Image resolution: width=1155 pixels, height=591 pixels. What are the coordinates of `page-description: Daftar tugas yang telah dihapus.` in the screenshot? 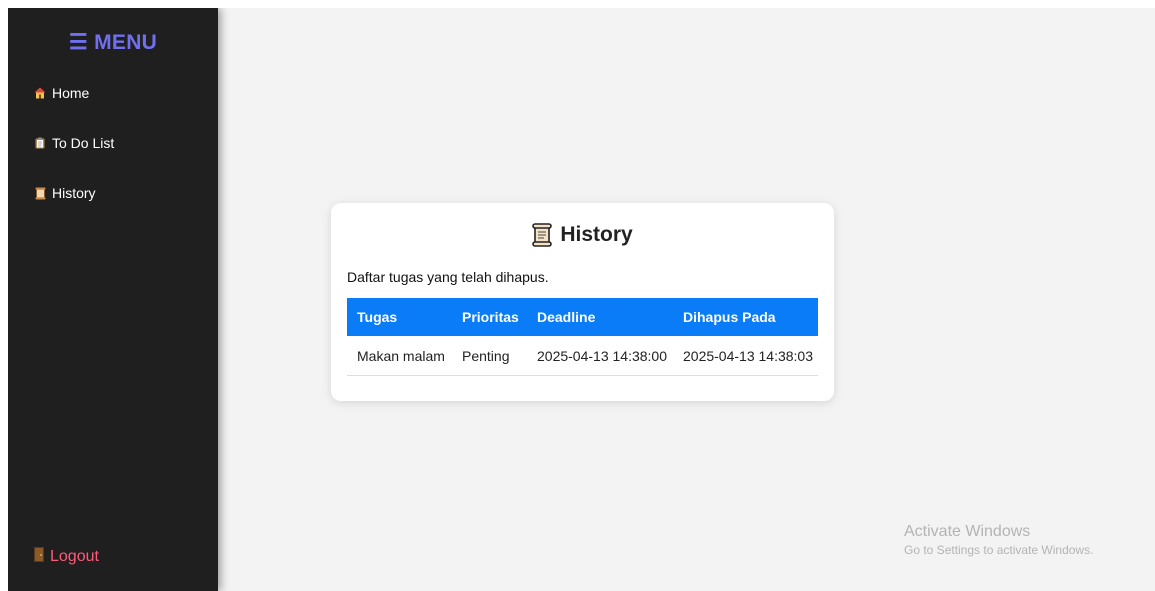 It's located at (448, 277).